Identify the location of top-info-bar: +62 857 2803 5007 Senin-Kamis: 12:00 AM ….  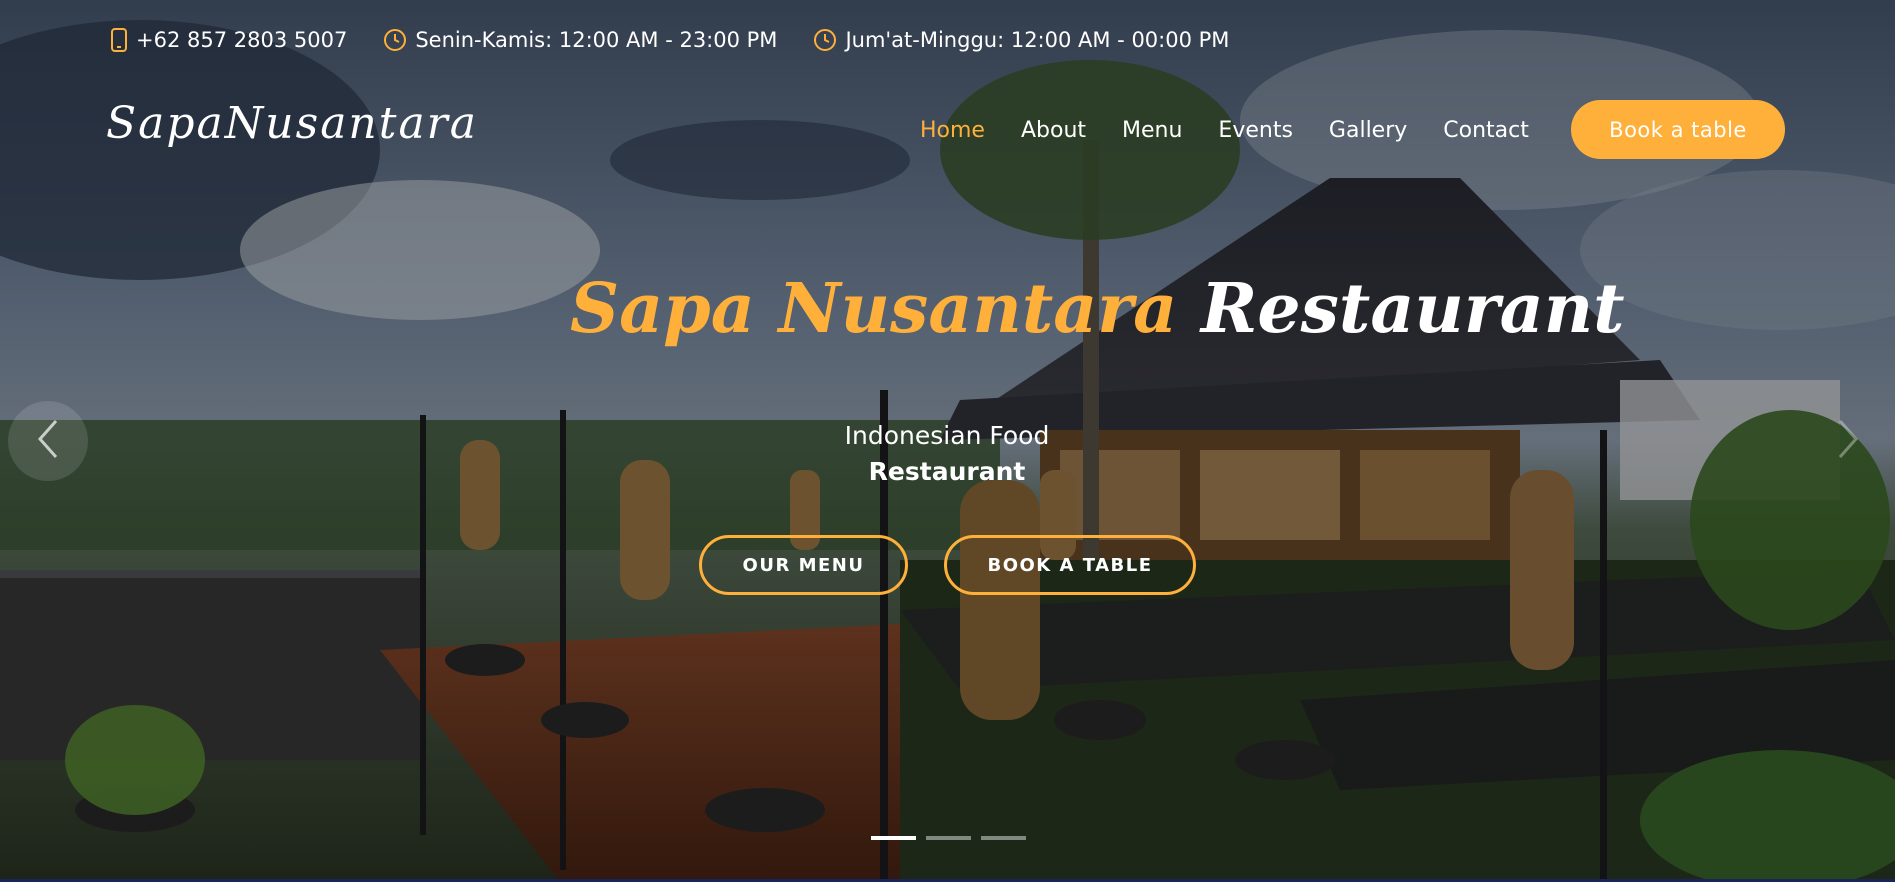
(669, 40).